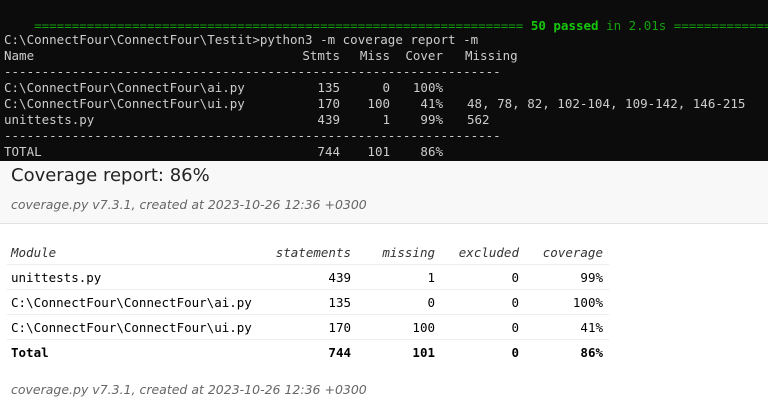 This screenshot has width=768, height=403. I want to click on column-statements: statements, so click(310, 252).